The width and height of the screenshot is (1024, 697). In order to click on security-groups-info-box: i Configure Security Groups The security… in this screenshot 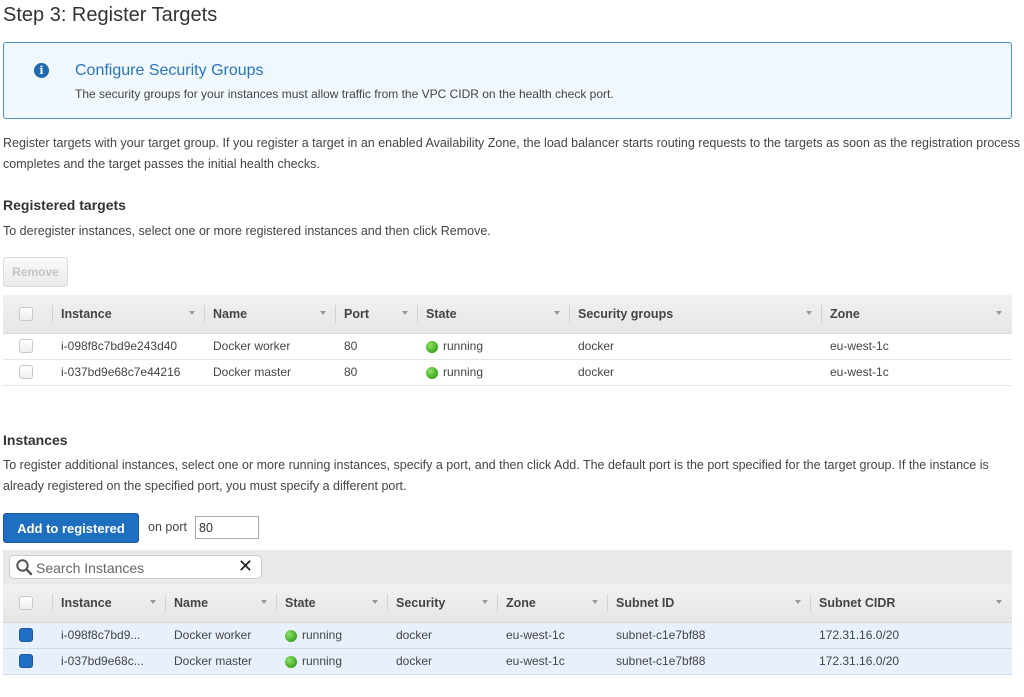, I will do `click(507, 80)`.